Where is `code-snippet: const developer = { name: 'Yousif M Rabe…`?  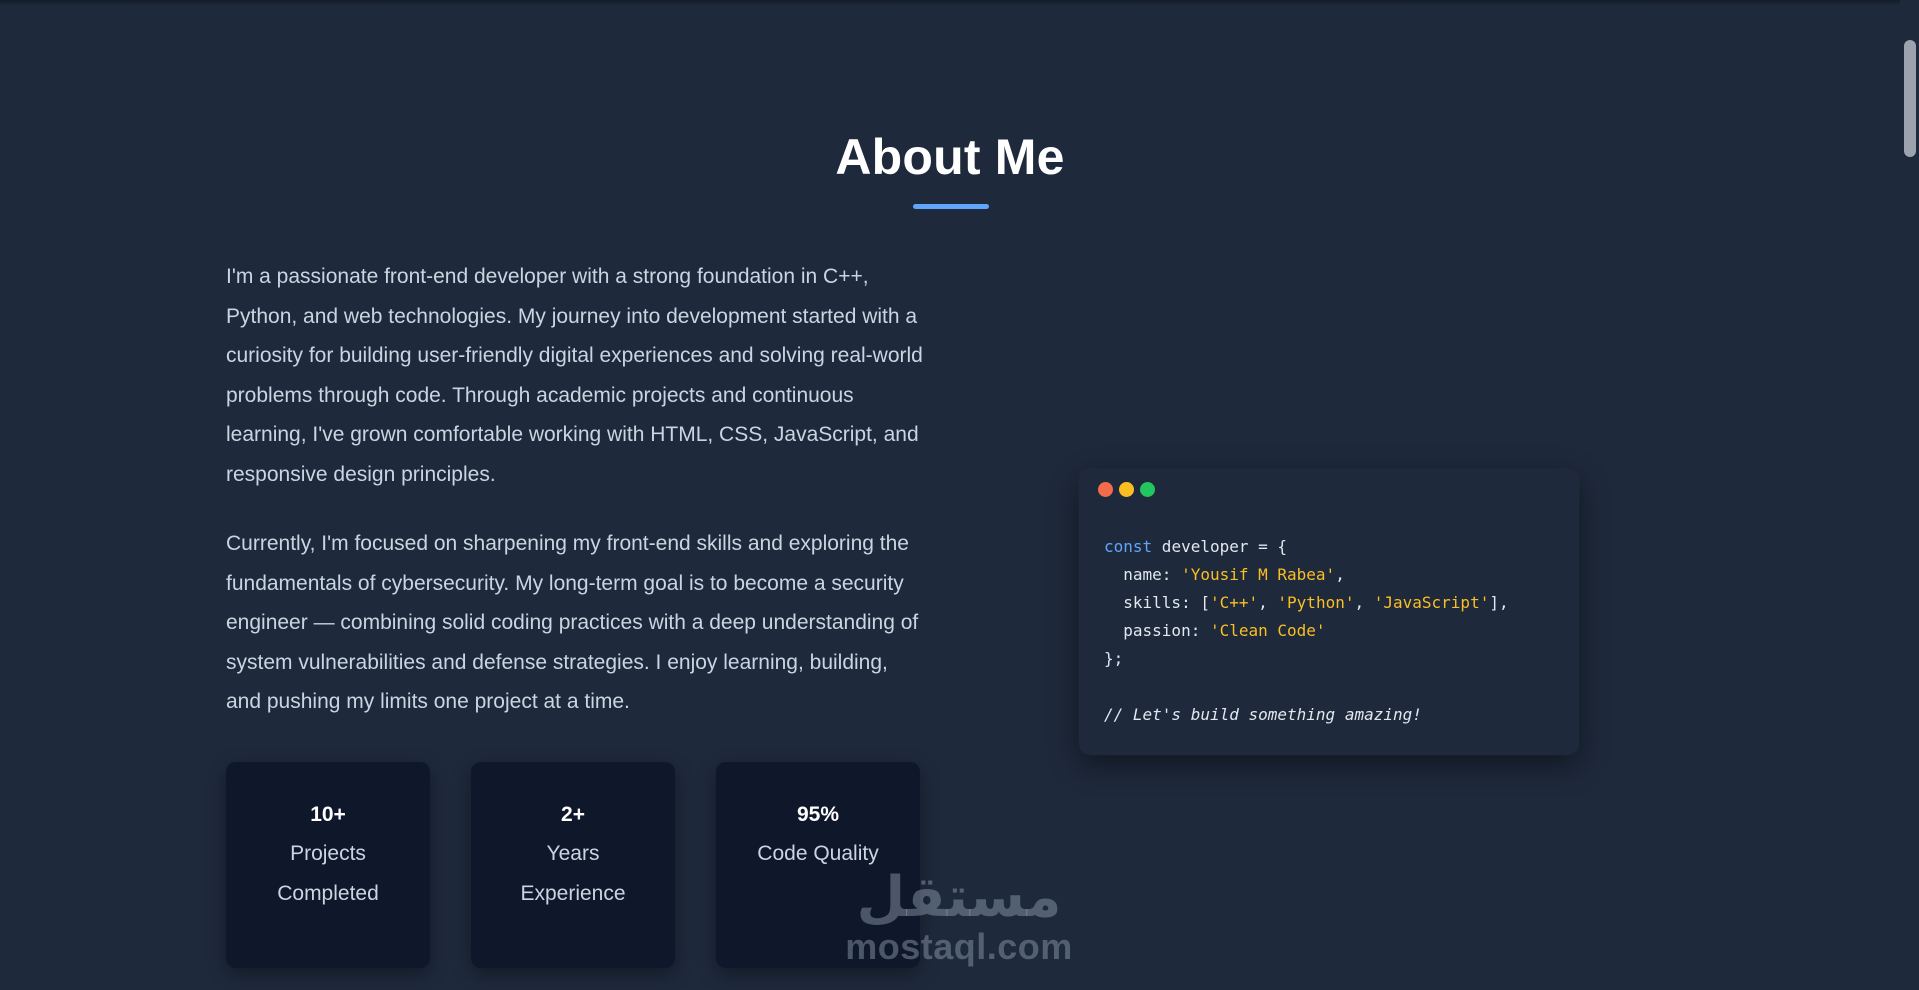 code-snippet: const developer = { name: 'Yousif M Rabe… is located at coordinates (1306, 630).